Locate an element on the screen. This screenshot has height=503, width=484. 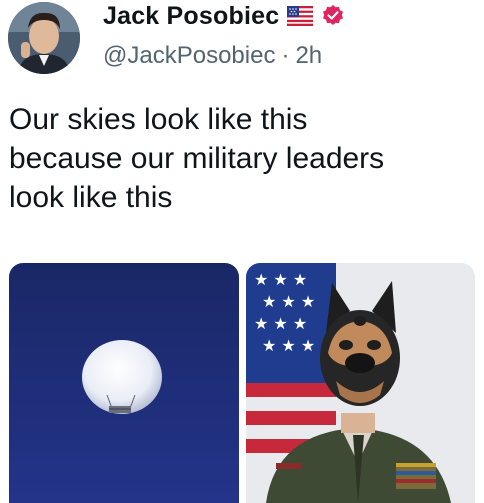
handle: @JackPosobiec is located at coordinates (189, 55).